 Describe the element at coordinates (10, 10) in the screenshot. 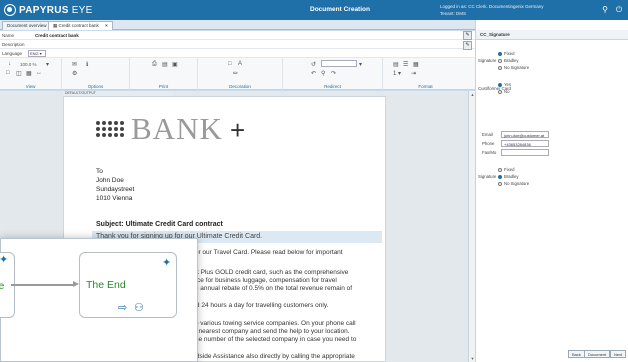

I see `papyrus-logo-icon` at that location.